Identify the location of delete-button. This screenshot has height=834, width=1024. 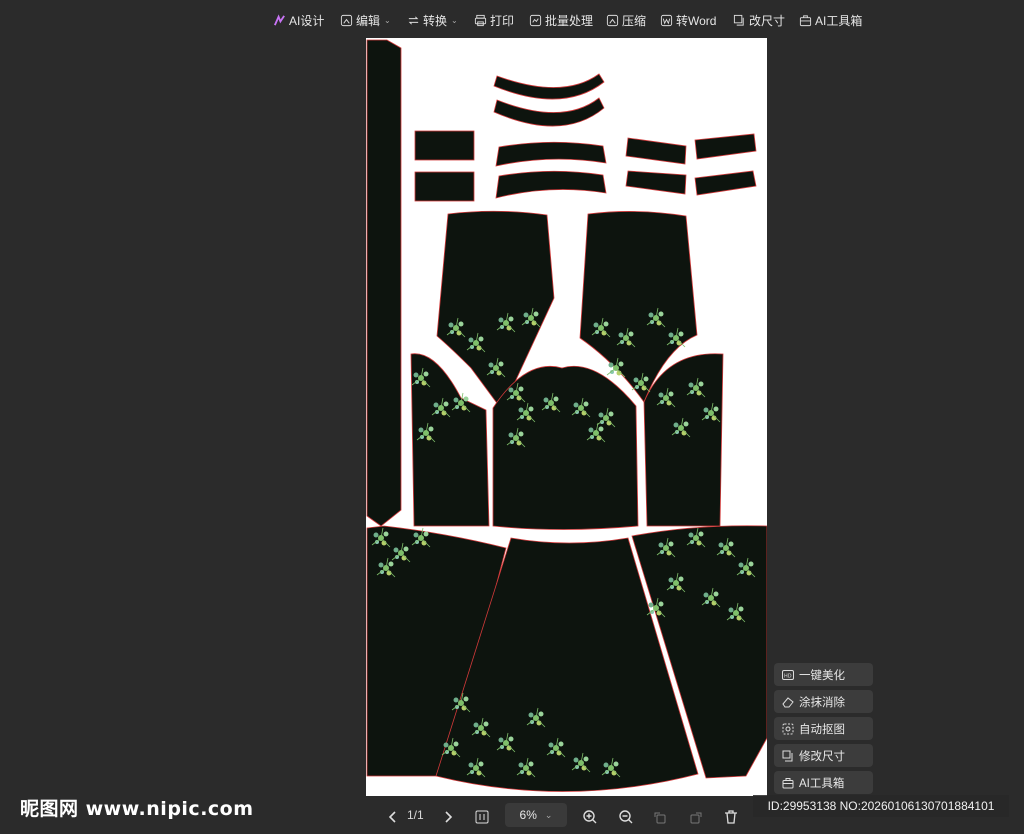
(731, 817).